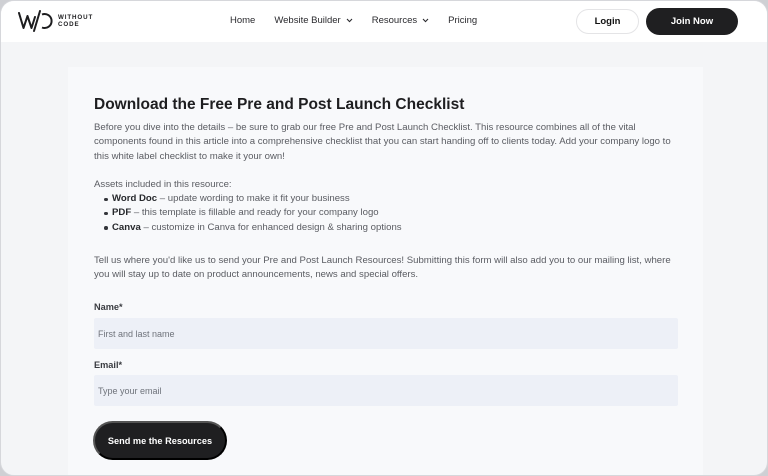 This screenshot has width=768, height=476. I want to click on logo-text-line2: CODE, so click(69, 24).